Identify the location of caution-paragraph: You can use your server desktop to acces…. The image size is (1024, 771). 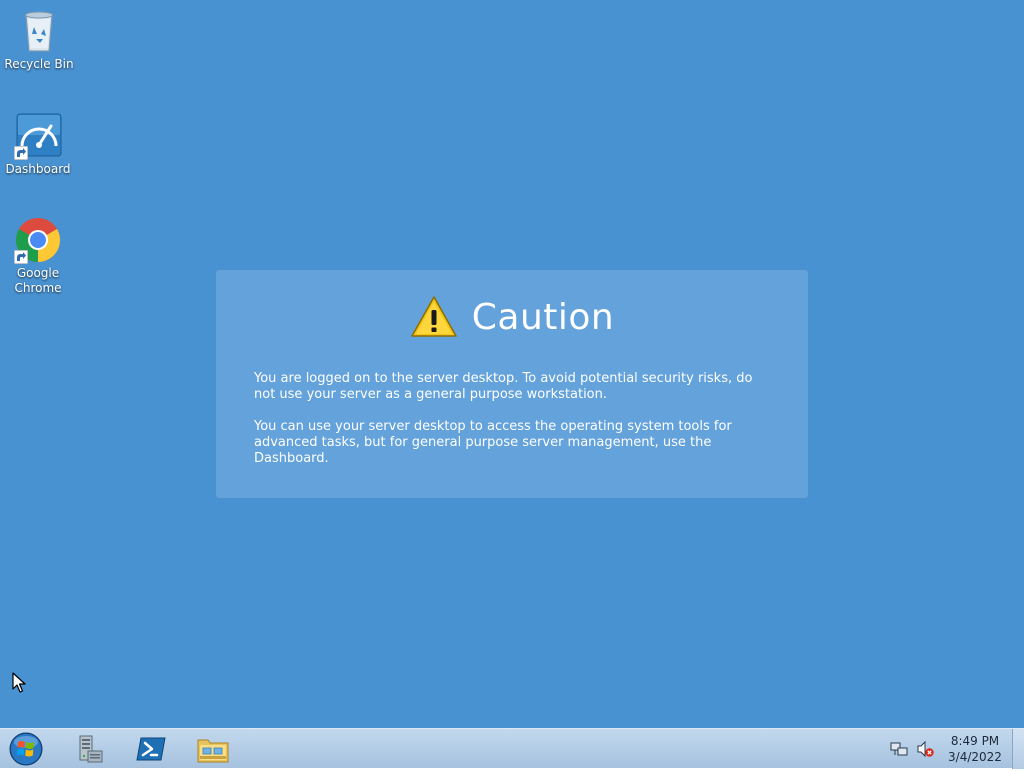
(493, 442).